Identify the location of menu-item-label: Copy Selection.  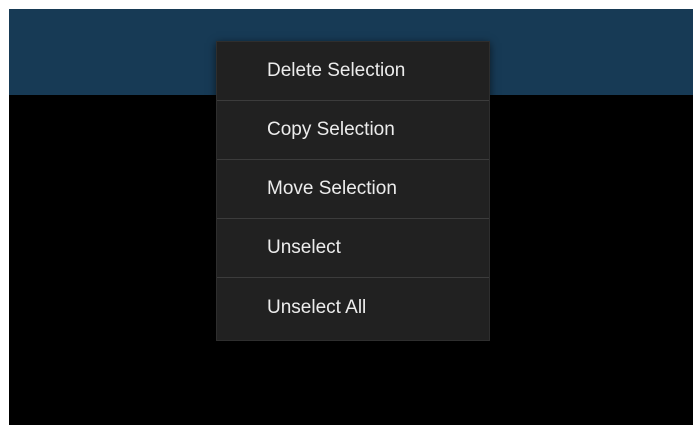
(331, 129).